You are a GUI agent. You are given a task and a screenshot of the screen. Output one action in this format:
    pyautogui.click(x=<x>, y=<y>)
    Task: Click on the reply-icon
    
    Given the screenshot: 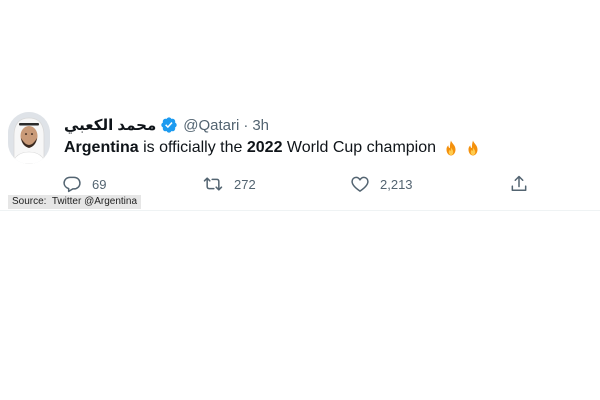 What is the action you would take?
    pyautogui.click(x=72, y=184)
    